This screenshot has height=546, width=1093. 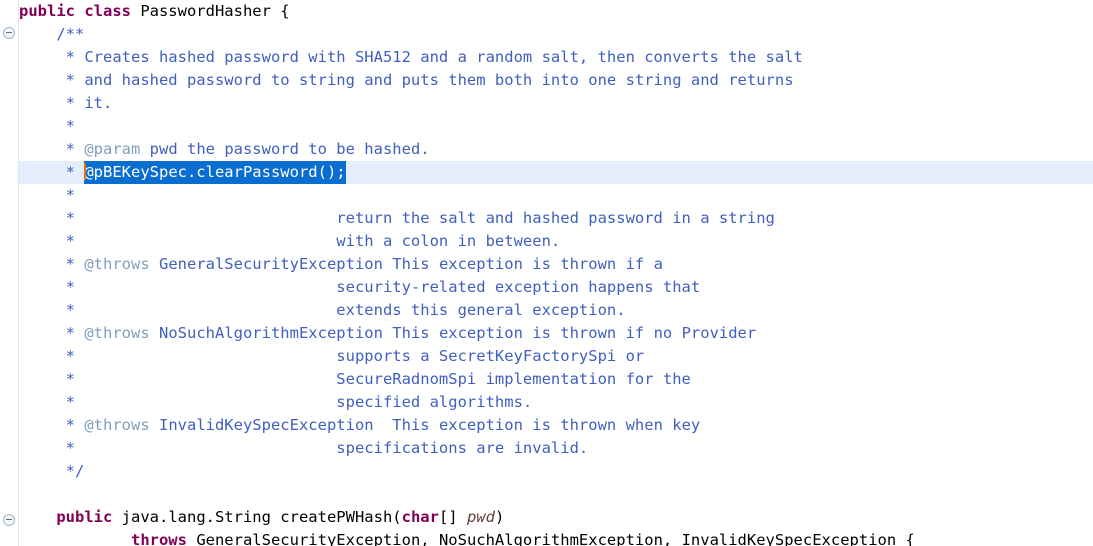 What do you see at coordinates (556, 402) in the screenshot?
I see `code-line: * specified algorithms.` at bounding box center [556, 402].